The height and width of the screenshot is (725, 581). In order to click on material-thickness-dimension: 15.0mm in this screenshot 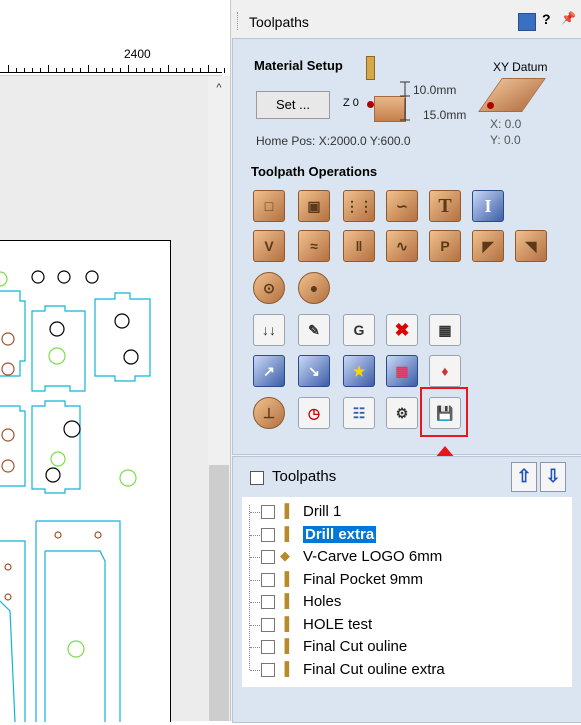, I will do `click(445, 115)`.